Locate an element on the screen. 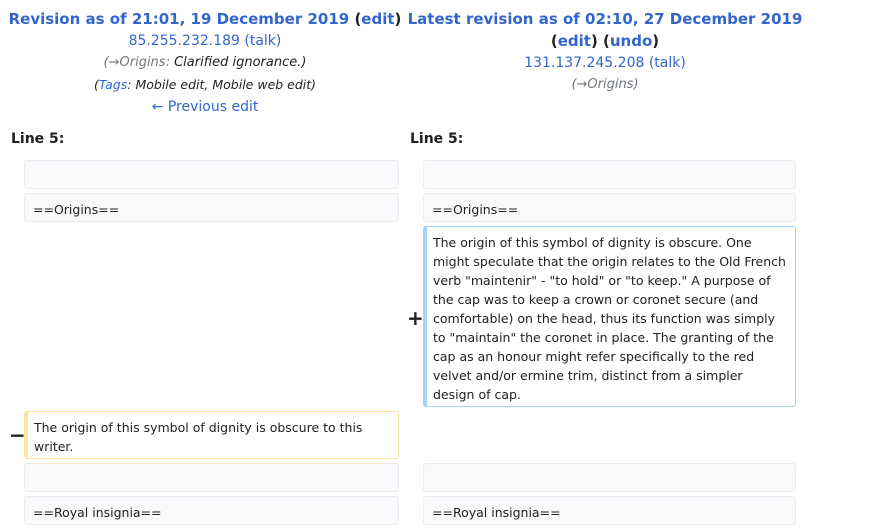 Image resolution: width=874 pixels, height=529 pixels. left-tags-text: : Mobile edit, Mobile web edit) is located at coordinates (222, 84).